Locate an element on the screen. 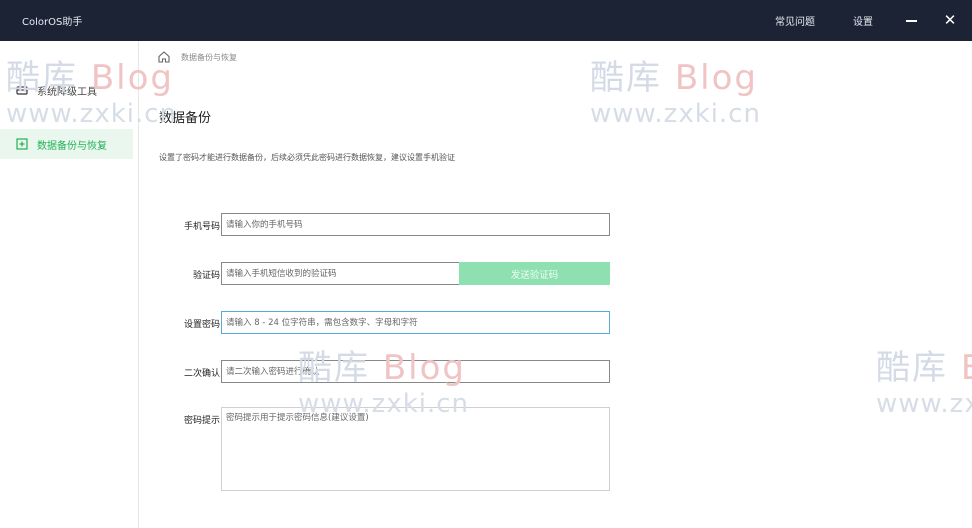 The width and height of the screenshot is (972, 528). sidebar-item-backup: 数据备份与恢复 is located at coordinates (66, 144).